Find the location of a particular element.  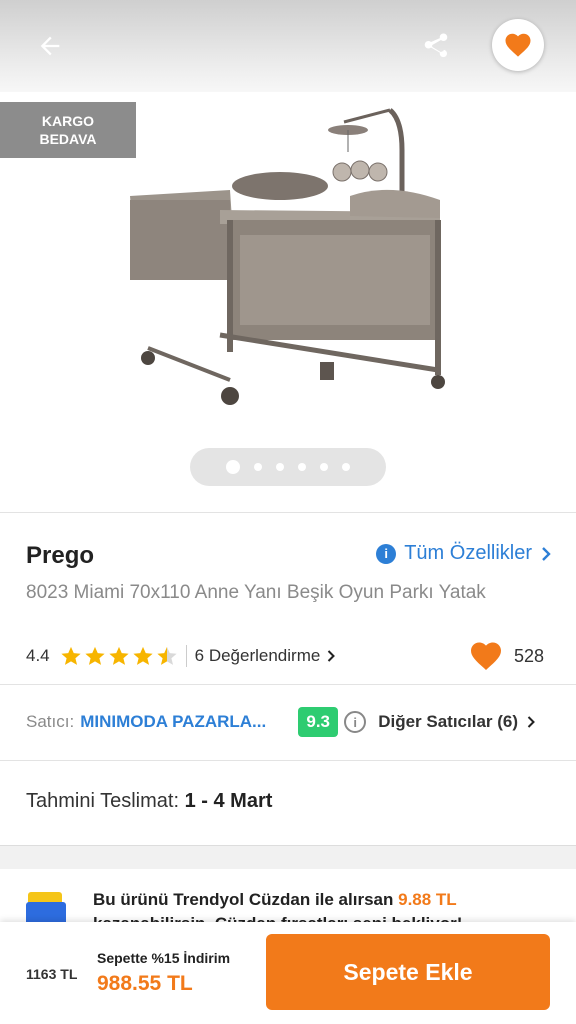

estimated-delivery: Tahmini Teslimat: 1 - 4 Mart is located at coordinates (149, 801).